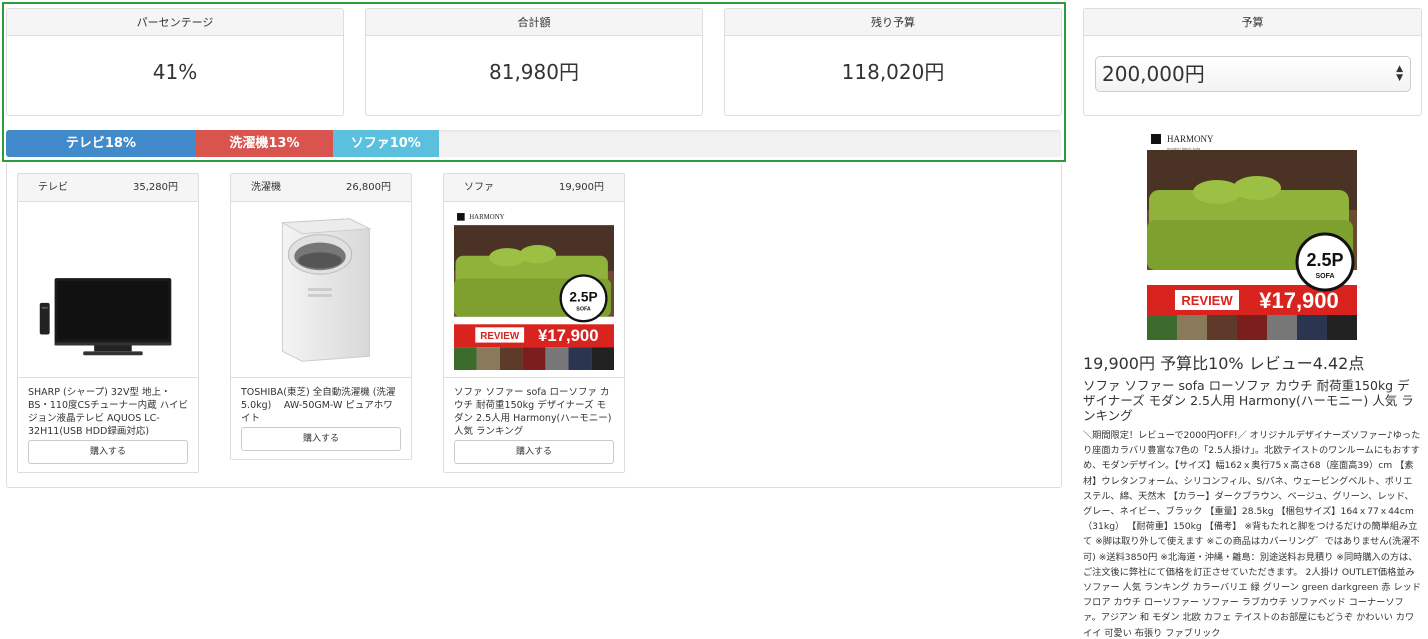 The width and height of the screenshot is (1428, 639). Describe the element at coordinates (1224, 363) in the screenshot. I see `detail-title: 19,900円 予算比10% レビュー4.42点` at that location.